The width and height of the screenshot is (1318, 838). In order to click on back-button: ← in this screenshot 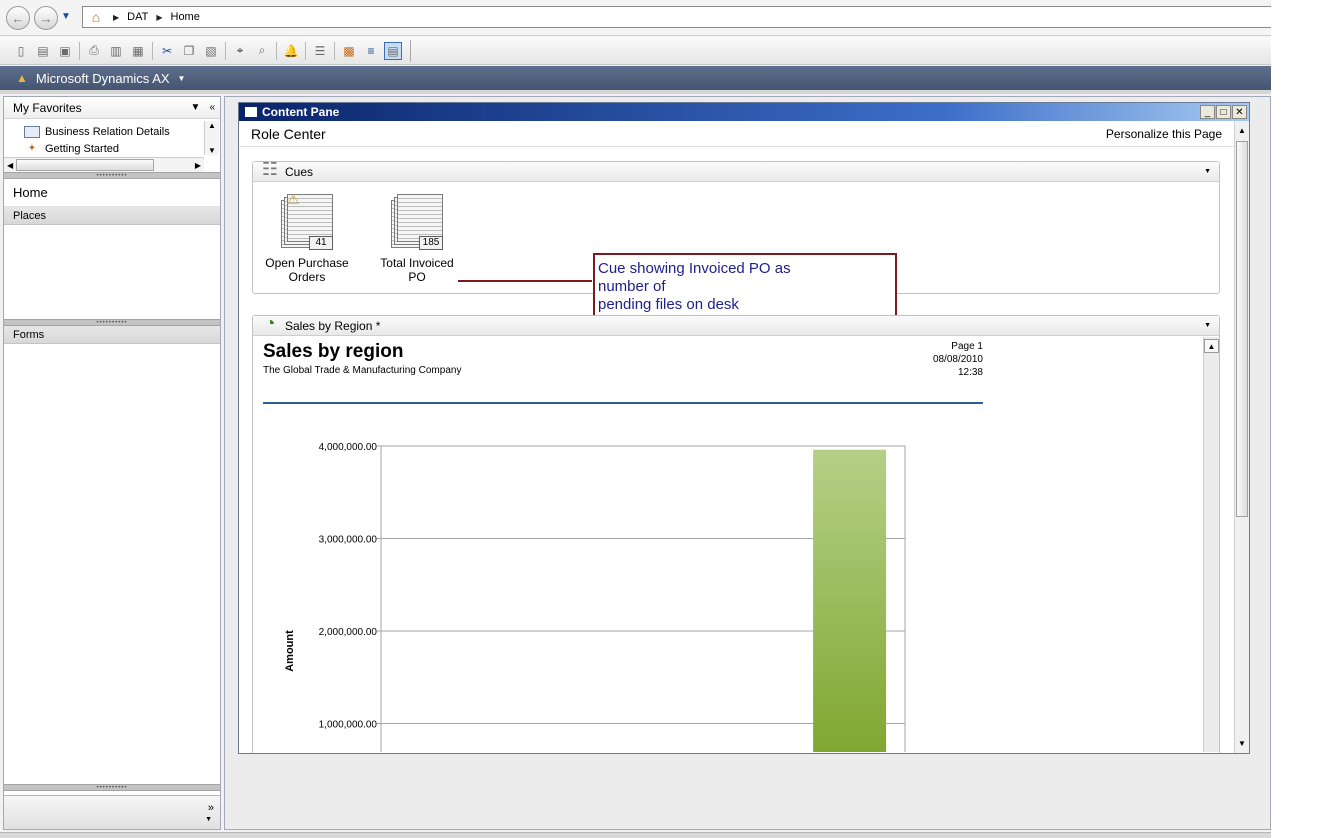, I will do `click(18, 18)`.